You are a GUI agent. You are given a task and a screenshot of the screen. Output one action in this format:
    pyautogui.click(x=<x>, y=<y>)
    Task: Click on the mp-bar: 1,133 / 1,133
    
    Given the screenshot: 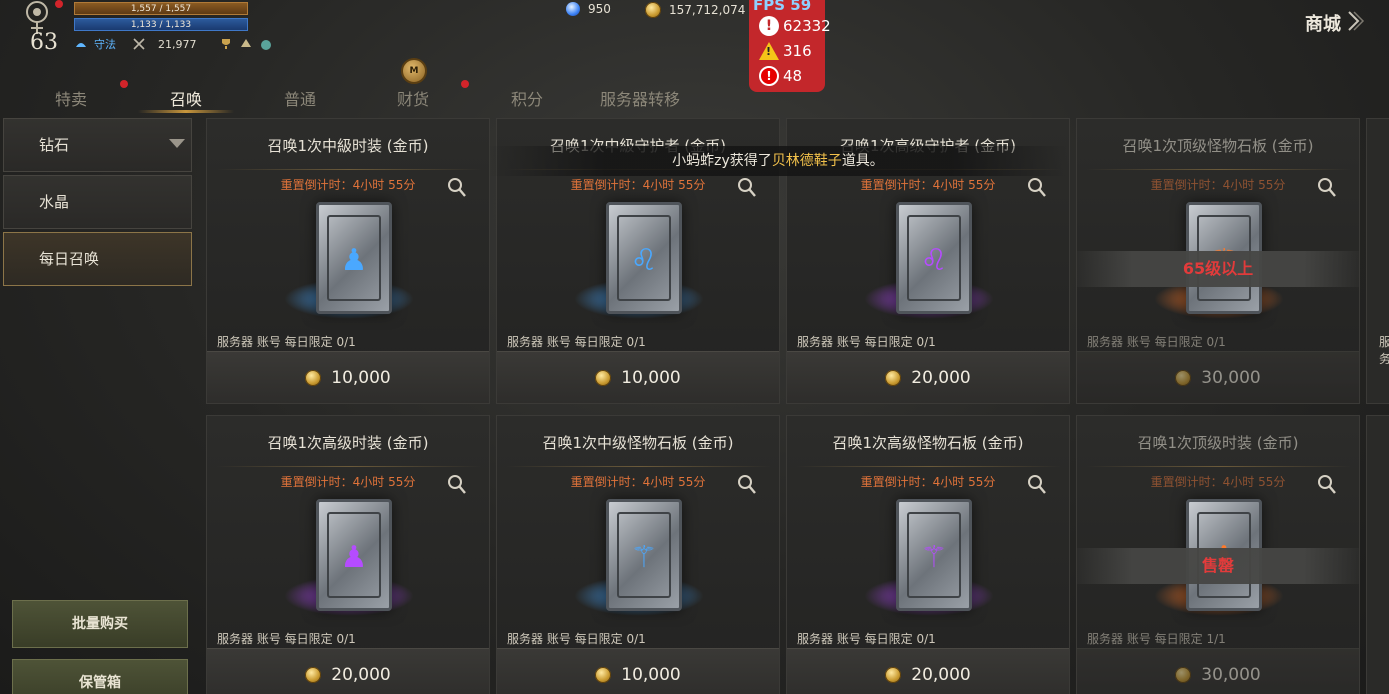 What is the action you would take?
    pyautogui.click(x=161, y=24)
    